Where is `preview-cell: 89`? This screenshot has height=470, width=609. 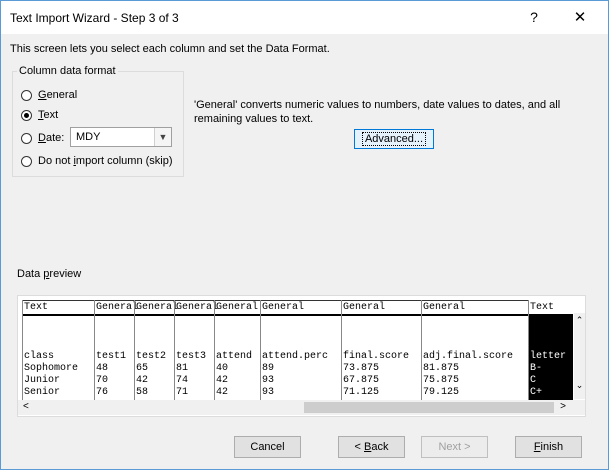 preview-cell: 89 is located at coordinates (268, 368).